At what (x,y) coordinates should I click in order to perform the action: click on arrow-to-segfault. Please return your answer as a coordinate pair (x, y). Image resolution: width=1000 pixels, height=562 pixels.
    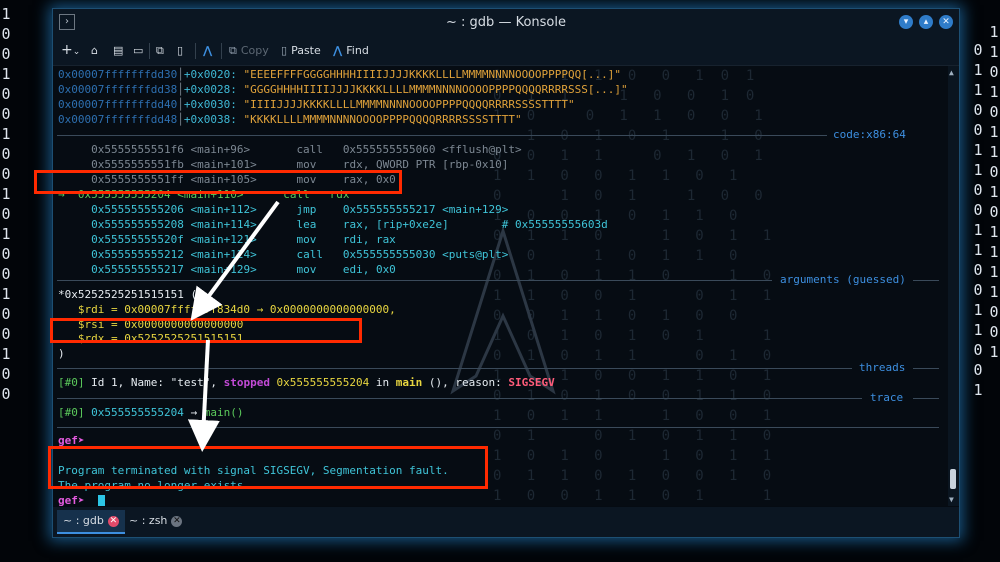
    Looking at the image, I should click on (203, 395).